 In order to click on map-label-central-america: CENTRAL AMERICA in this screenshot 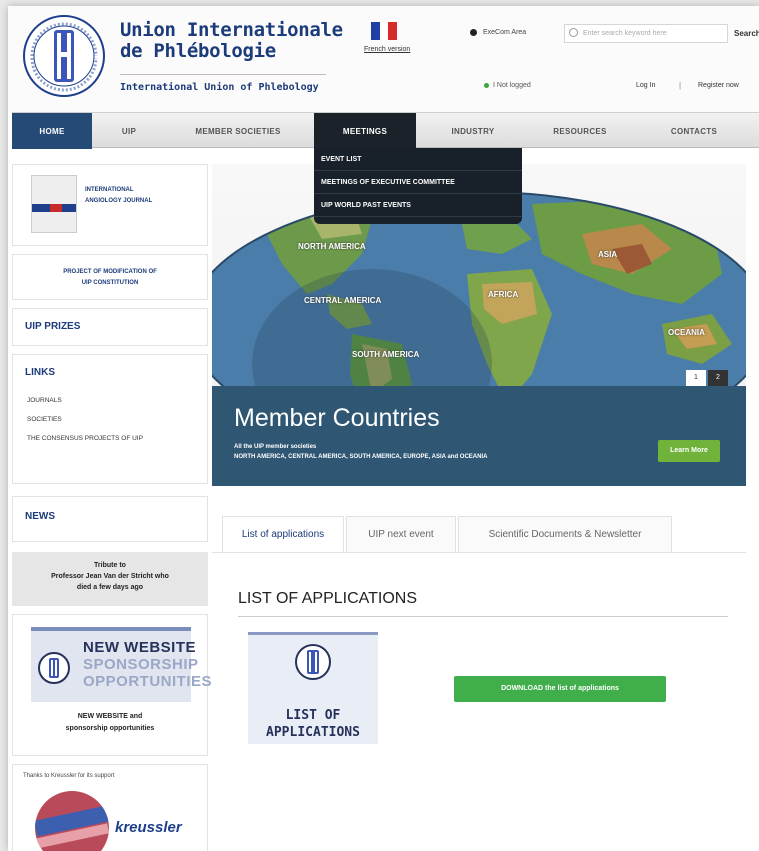, I will do `click(343, 300)`.